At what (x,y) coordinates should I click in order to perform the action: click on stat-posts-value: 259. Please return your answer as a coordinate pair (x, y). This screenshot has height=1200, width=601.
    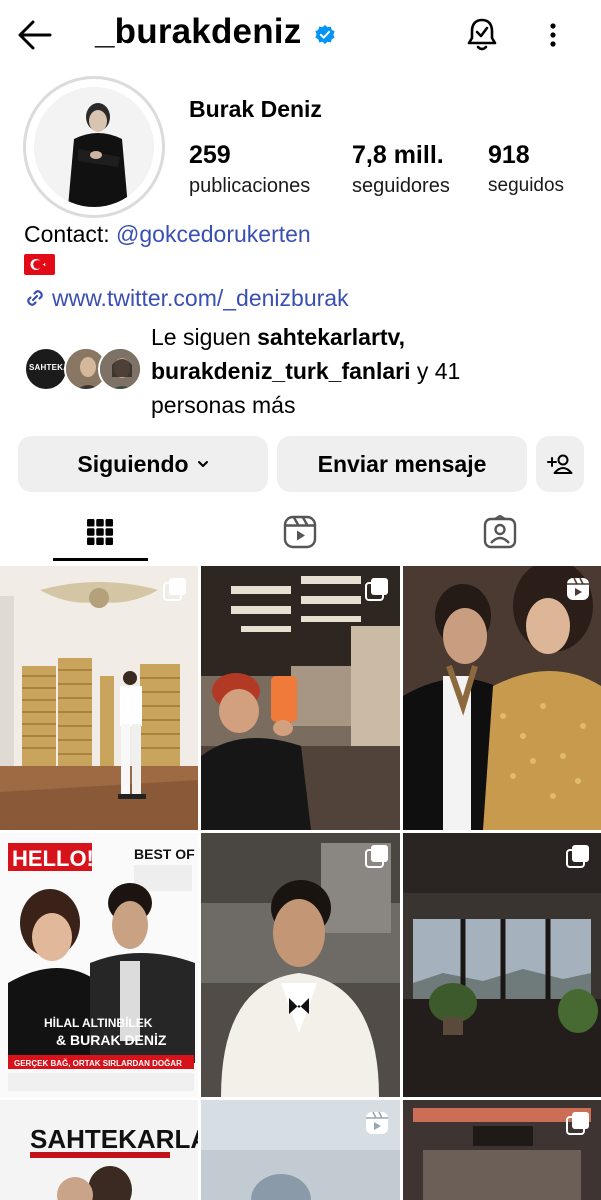
    Looking at the image, I should click on (210, 155).